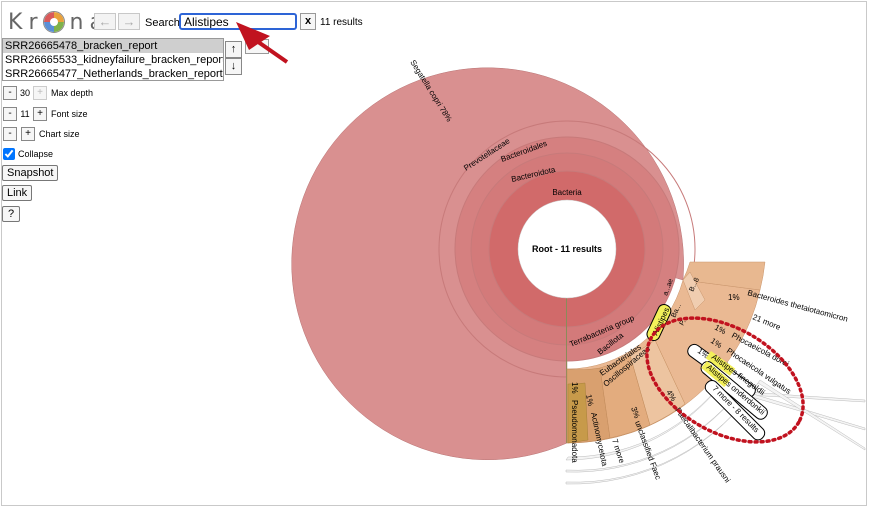 The height and width of the screenshot is (510, 870). I want to click on thetaiot-pct: 1%, so click(734, 297).